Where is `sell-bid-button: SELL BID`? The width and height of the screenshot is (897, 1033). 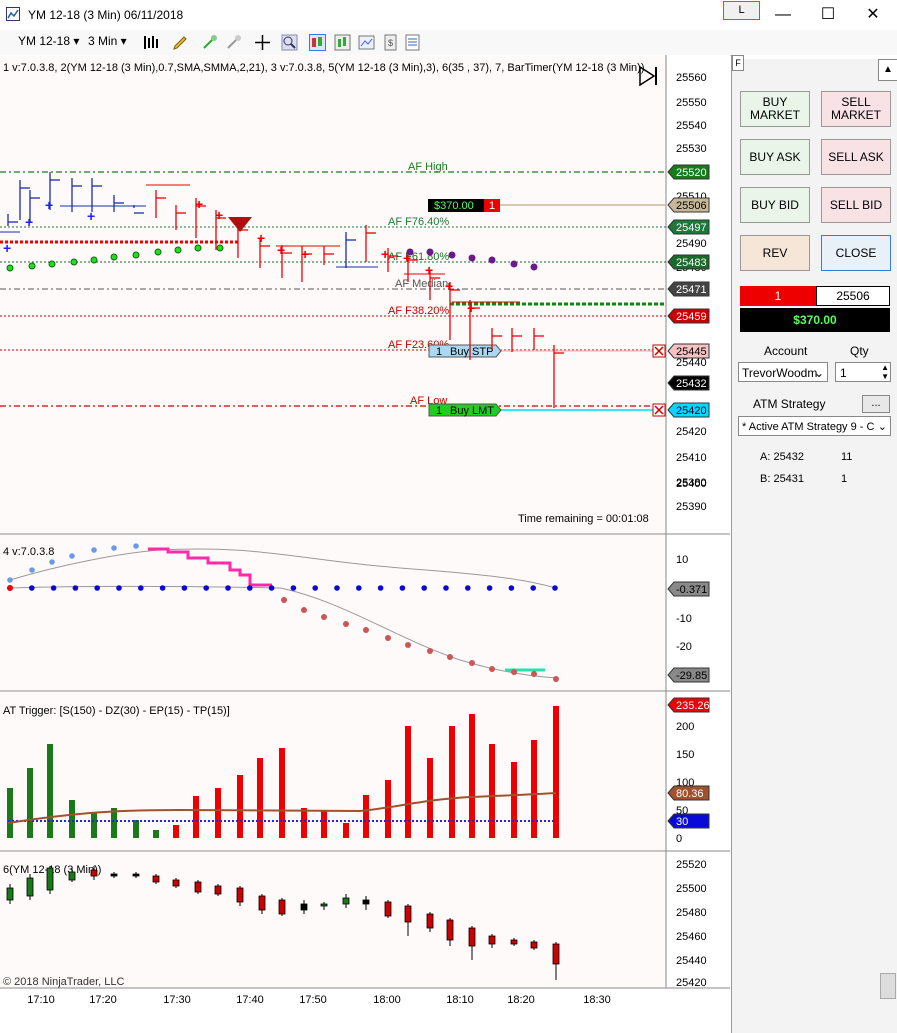
sell-bid-button: SELL BID is located at coordinates (856, 205).